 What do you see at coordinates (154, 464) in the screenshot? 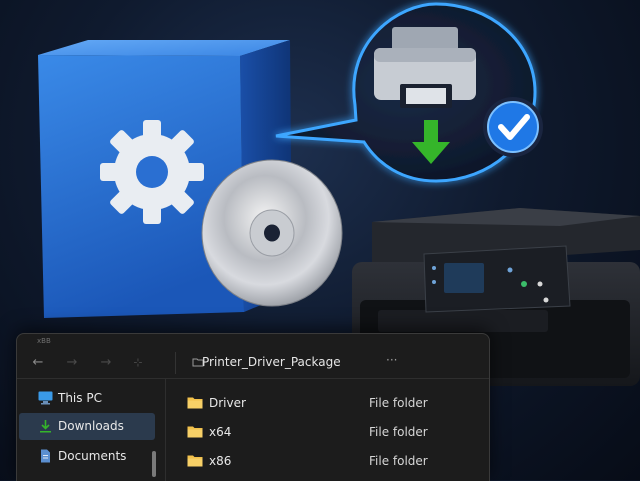
I see `scrollbar-thumb` at bounding box center [154, 464].